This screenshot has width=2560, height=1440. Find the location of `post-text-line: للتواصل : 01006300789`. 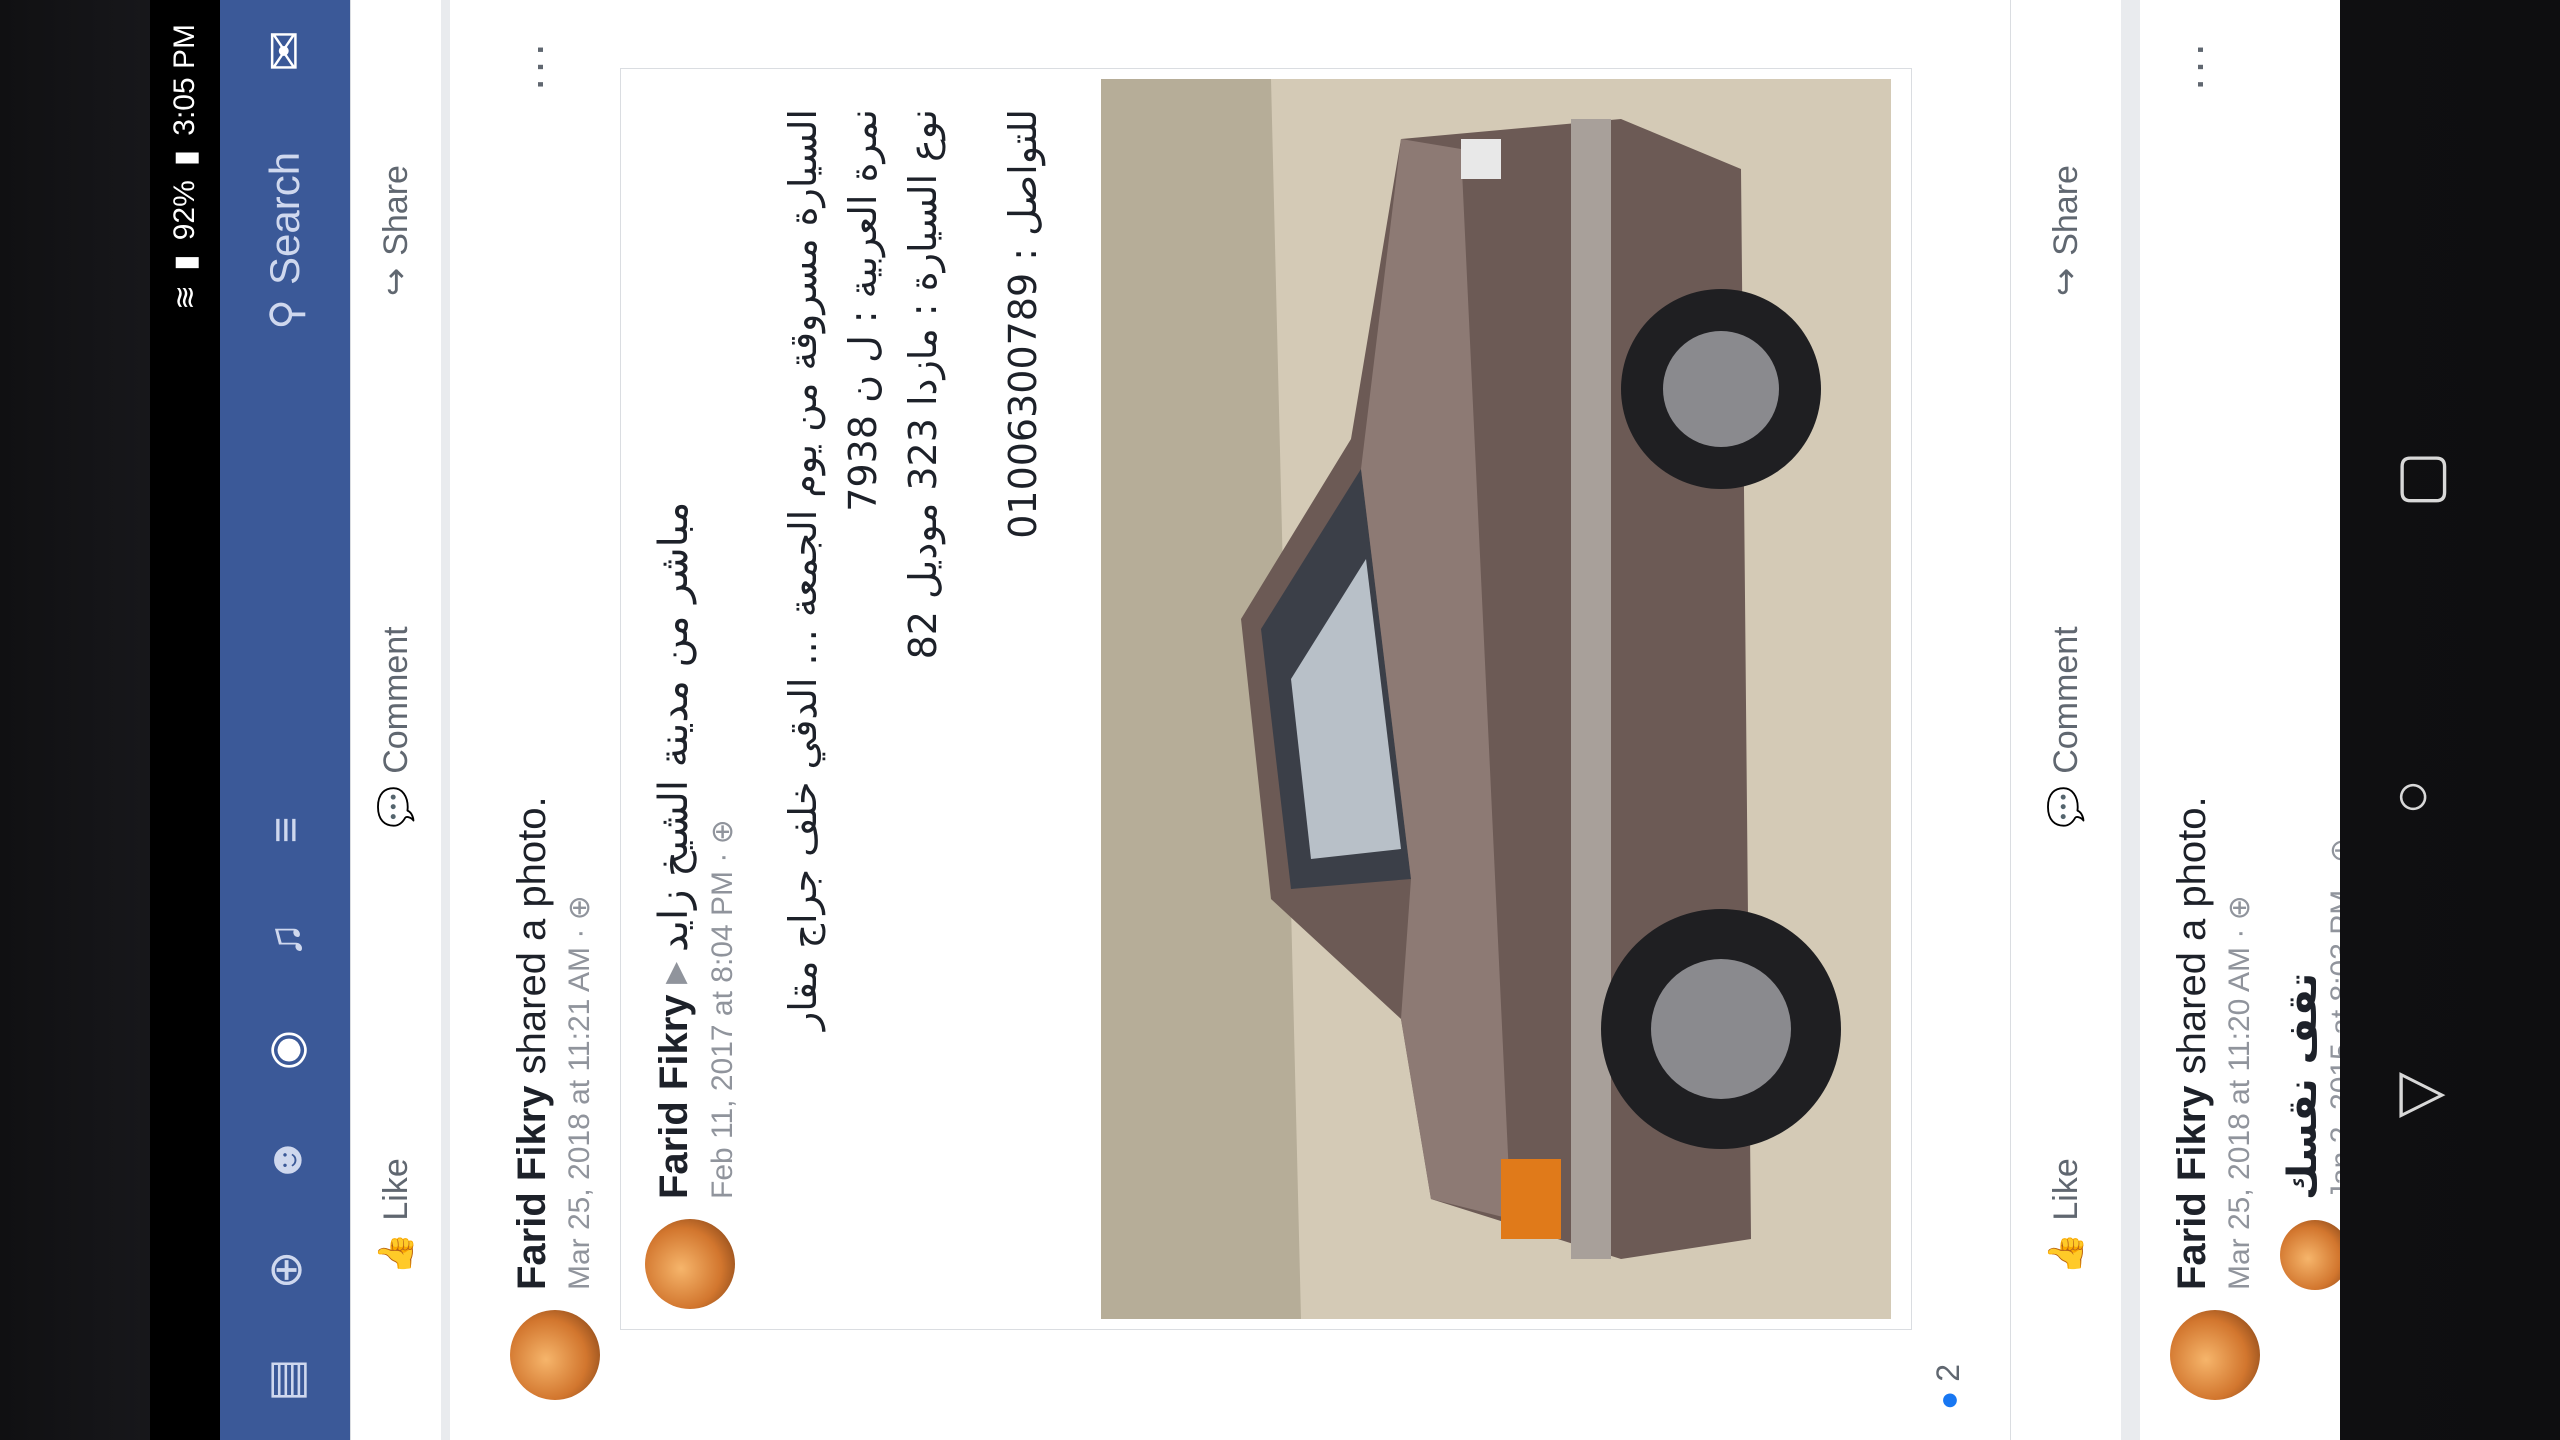

post-text-line: للتواصل : 01006300789 is located at coordinates (1023, 324).